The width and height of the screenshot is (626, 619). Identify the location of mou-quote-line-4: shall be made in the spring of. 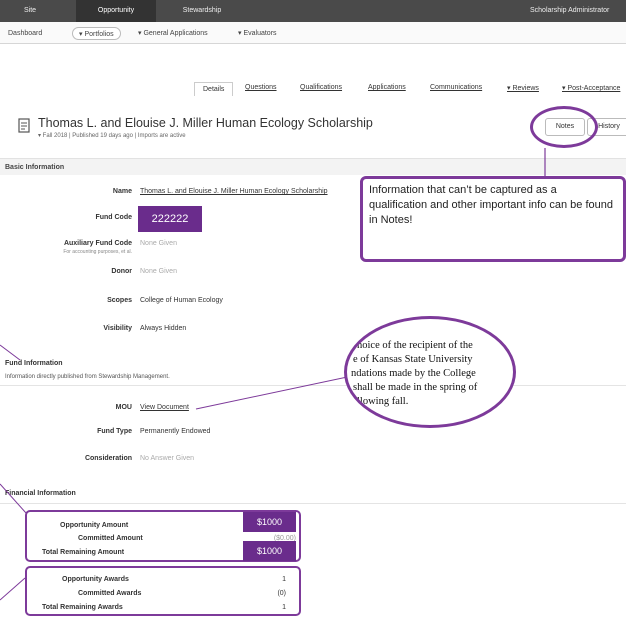
(415, 387).